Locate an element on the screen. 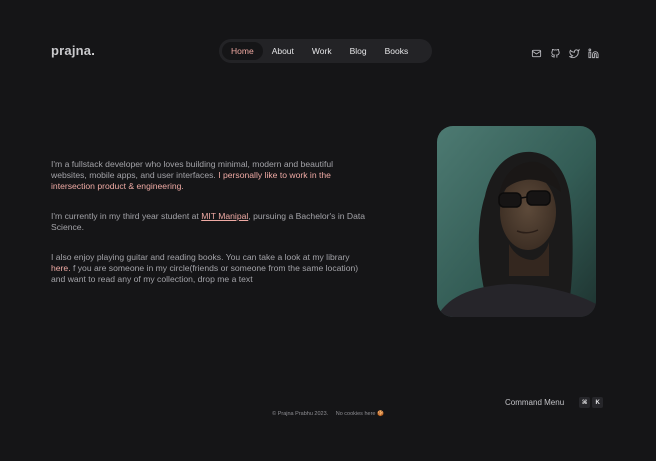 This screenshot has width=656, height=461. command-menu-button: Command Menu ⌘ K is located at coordinates (554, 402).